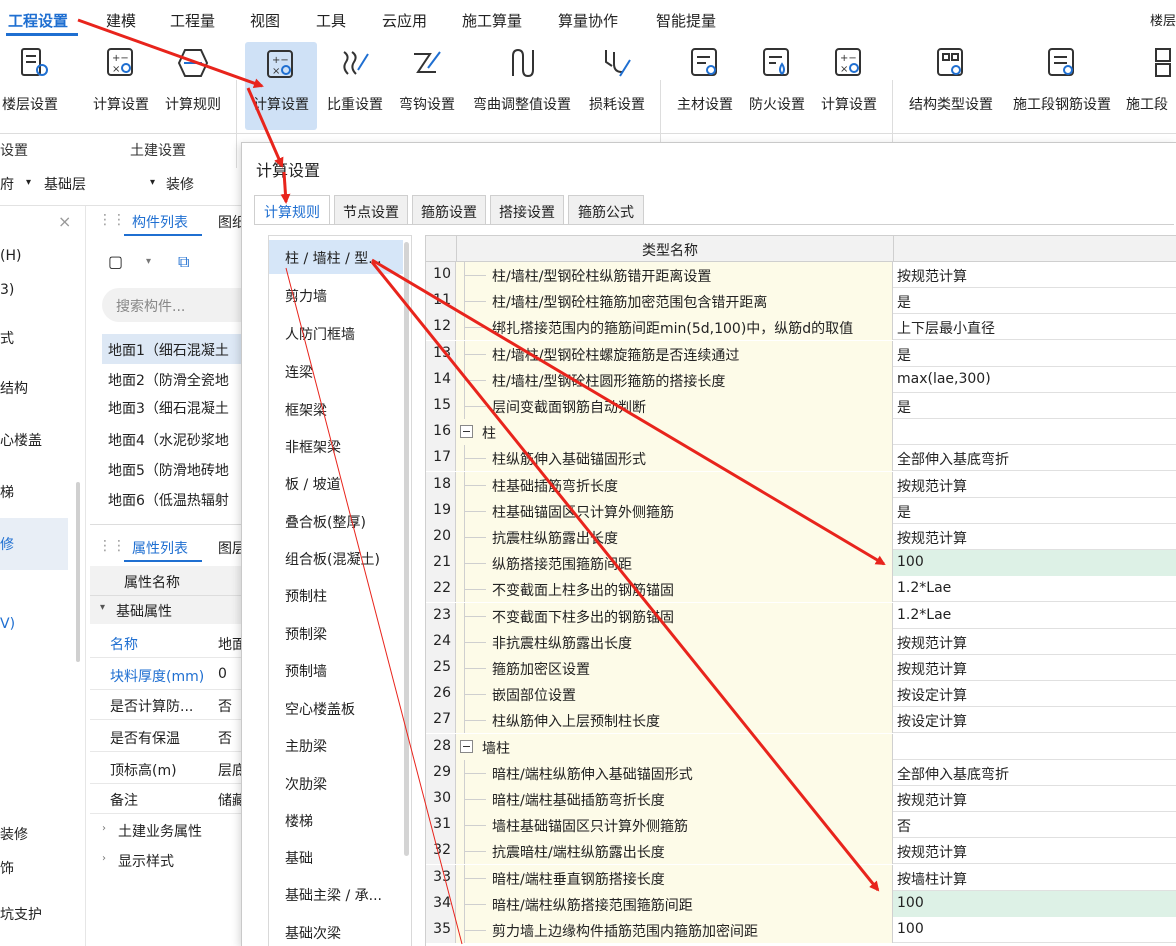 The image size is (1176, 946). I want to click on category-item: 预制墙, so click(306, 671).